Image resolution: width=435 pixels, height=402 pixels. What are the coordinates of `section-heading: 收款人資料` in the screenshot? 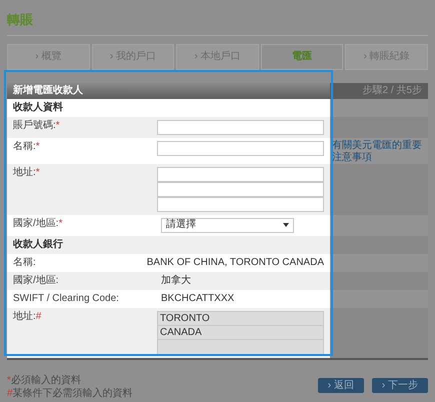 It's located at (38, 108).